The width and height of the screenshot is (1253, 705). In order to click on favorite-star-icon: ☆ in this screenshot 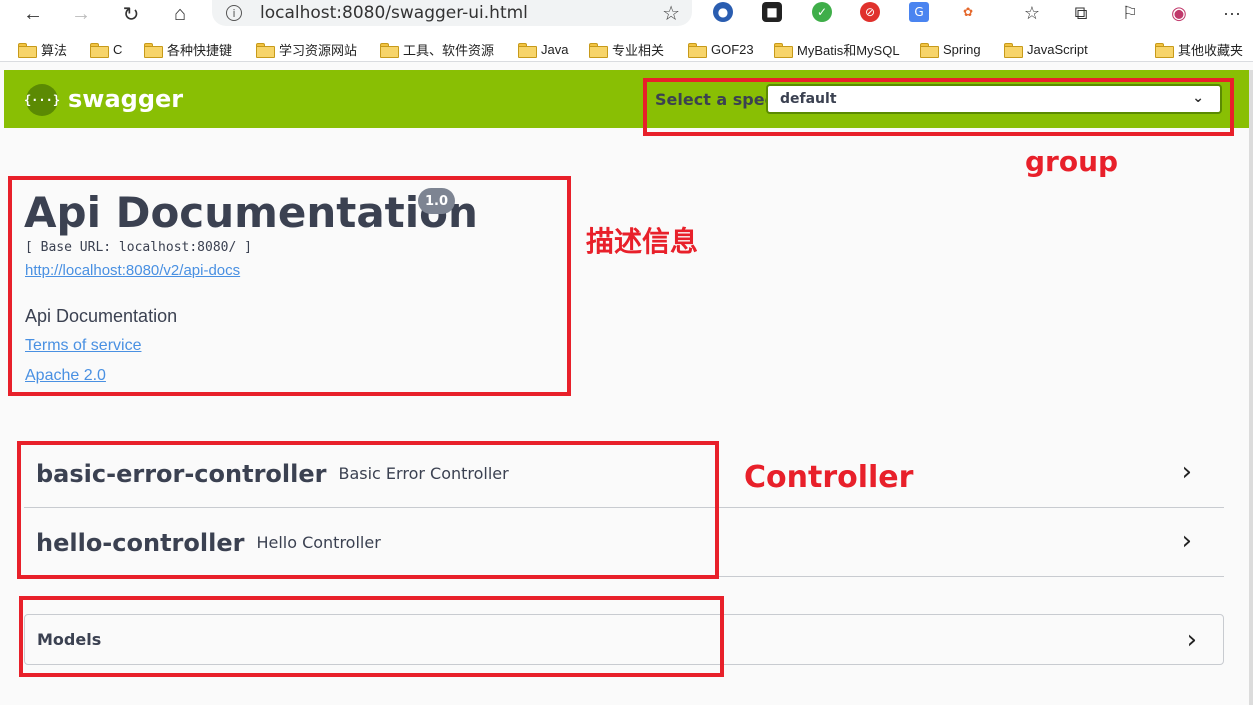, I will do `click(671, 13)`.